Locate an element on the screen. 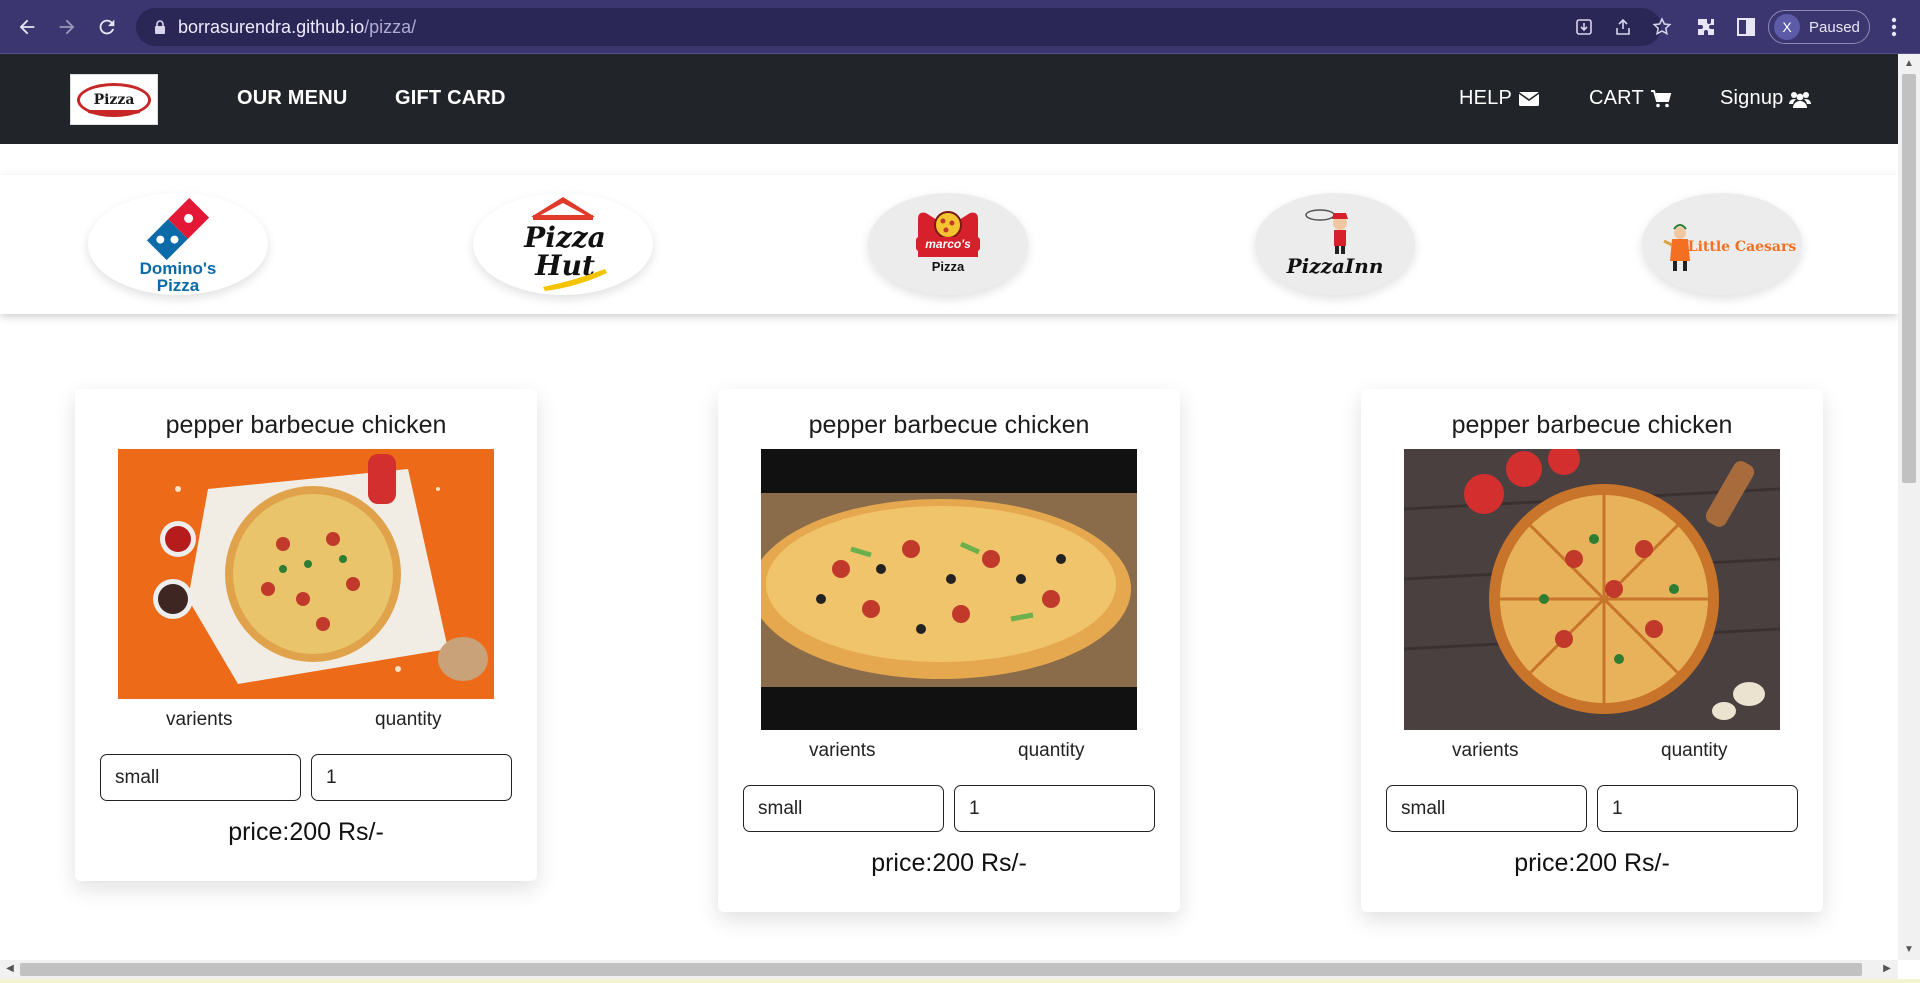 The width and height of the screenshot is (1920, 983). brand-pizza-inn: PizzaInn is located at coordinates (1335, 244).